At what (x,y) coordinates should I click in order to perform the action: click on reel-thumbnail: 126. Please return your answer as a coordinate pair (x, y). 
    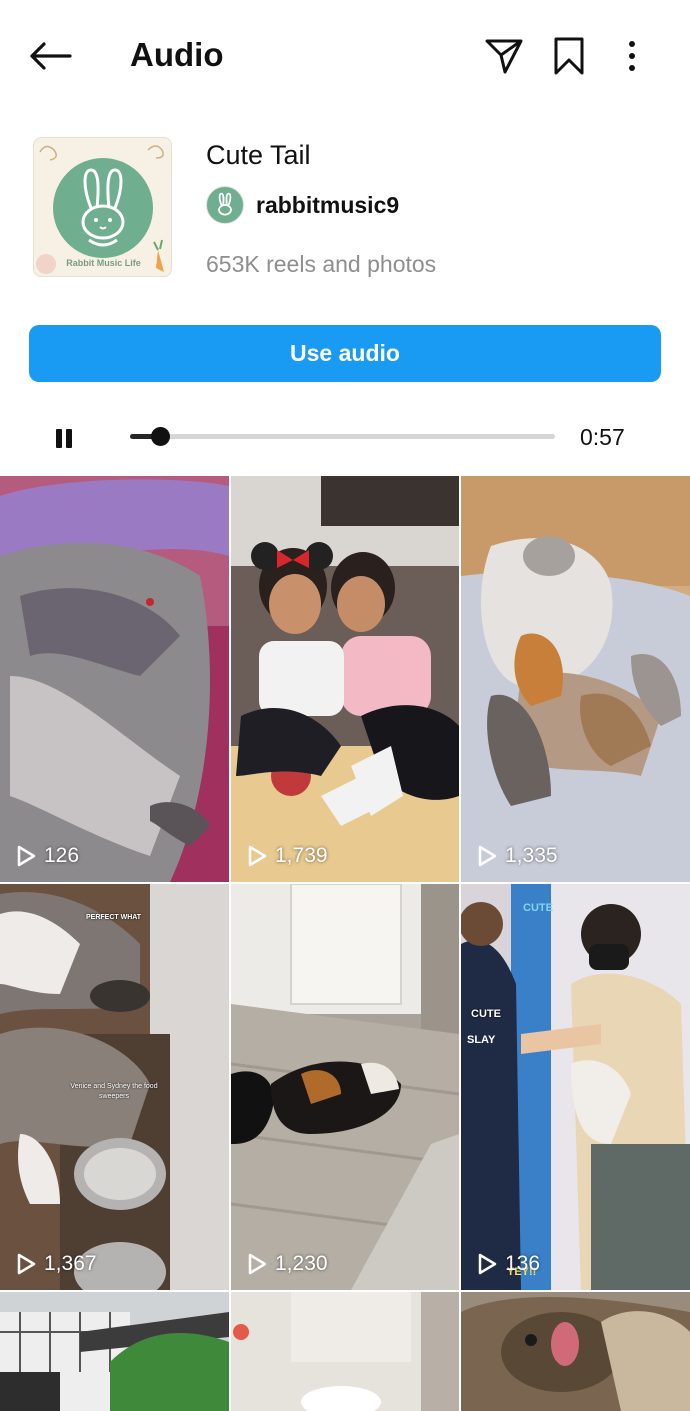
    Looking at the image, I should click on (114, 679).